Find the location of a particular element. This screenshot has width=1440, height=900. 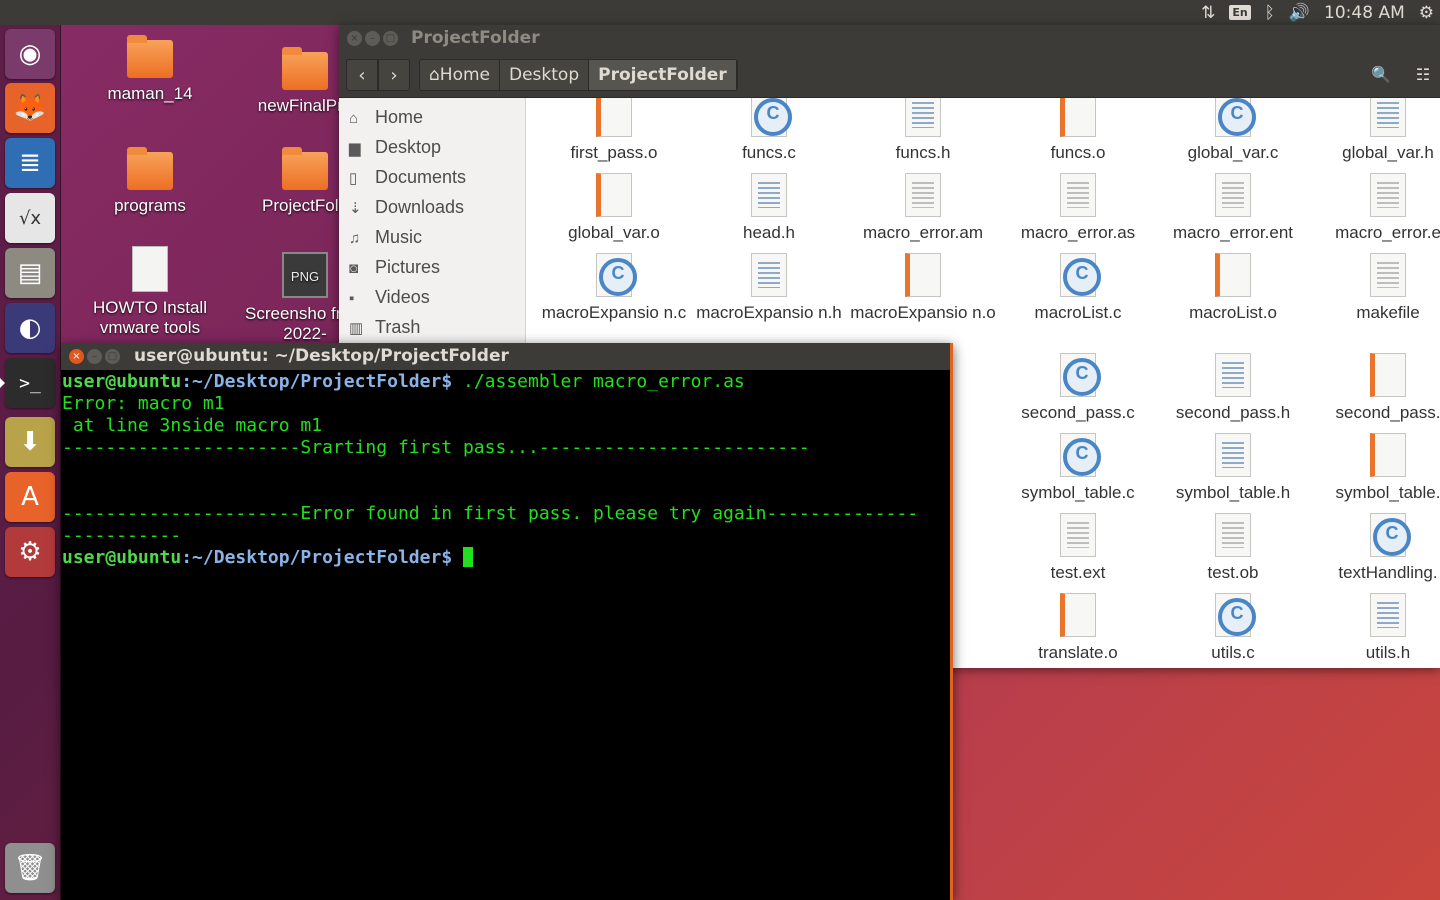

file-item: utils.c is located at coordinates (1233, 628).